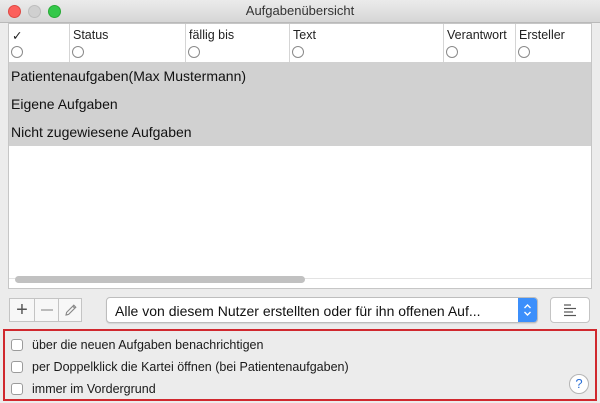  I want to click on up-down-arrows-icon, so click(527, 310).